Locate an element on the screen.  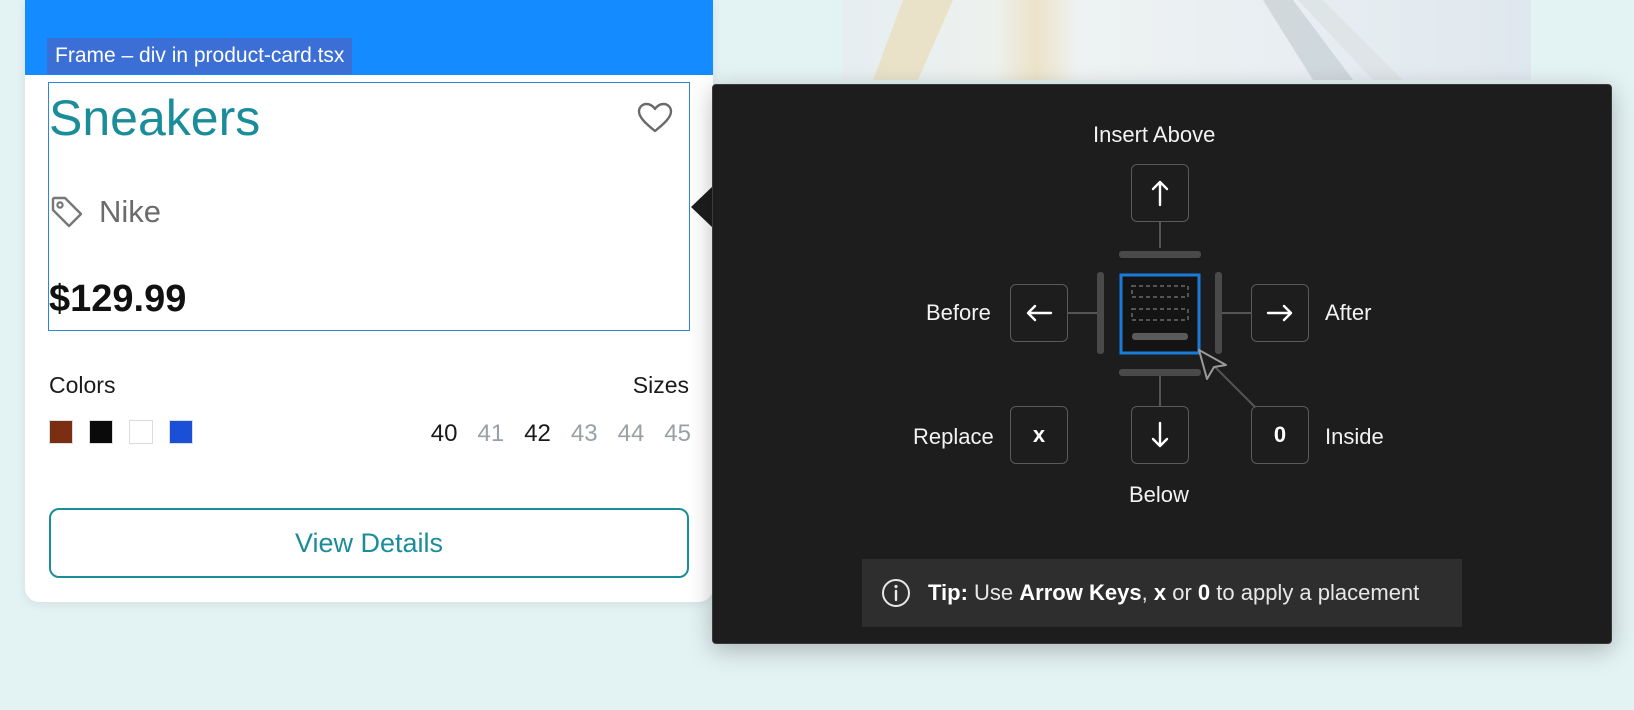
below-button is located at coordinates (1160, 435).